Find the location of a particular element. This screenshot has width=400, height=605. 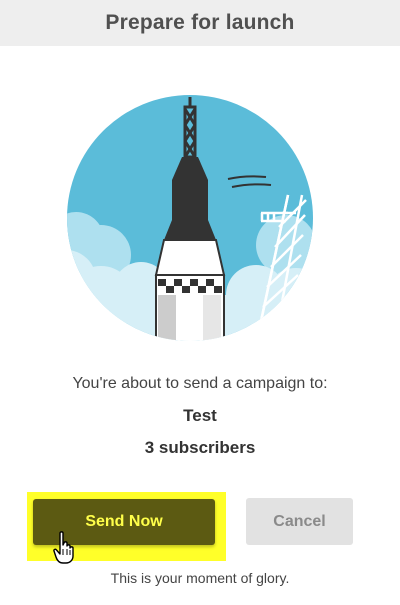

modal-header: Prepare for launch is located at coordinates (200, 23).